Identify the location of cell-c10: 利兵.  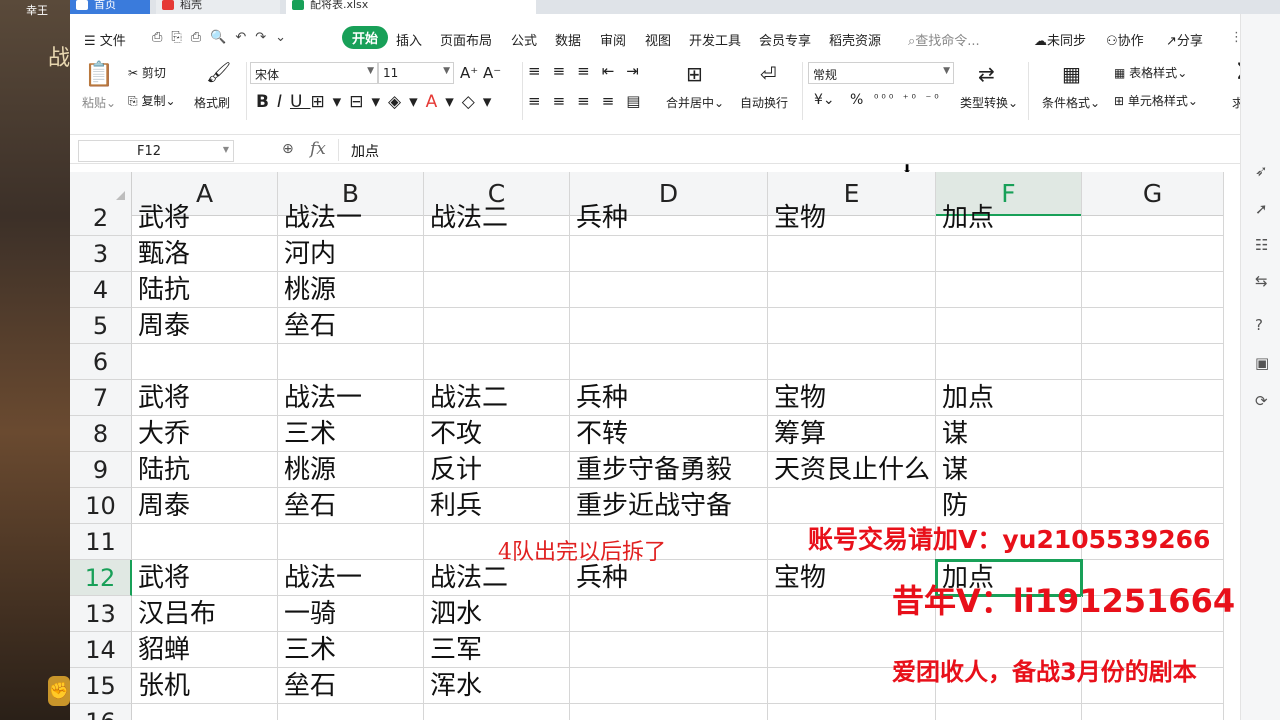
(497, 506).